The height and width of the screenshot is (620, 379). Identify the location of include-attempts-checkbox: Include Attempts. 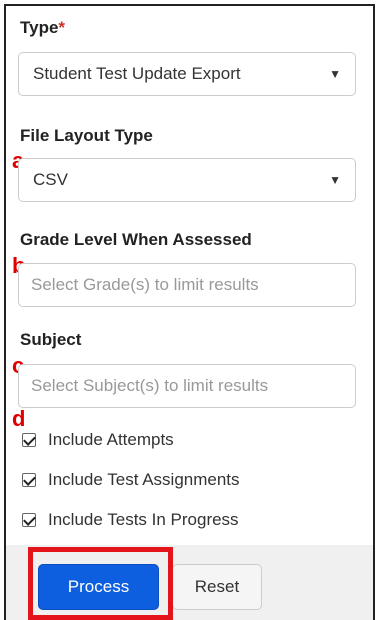
(98, 440).